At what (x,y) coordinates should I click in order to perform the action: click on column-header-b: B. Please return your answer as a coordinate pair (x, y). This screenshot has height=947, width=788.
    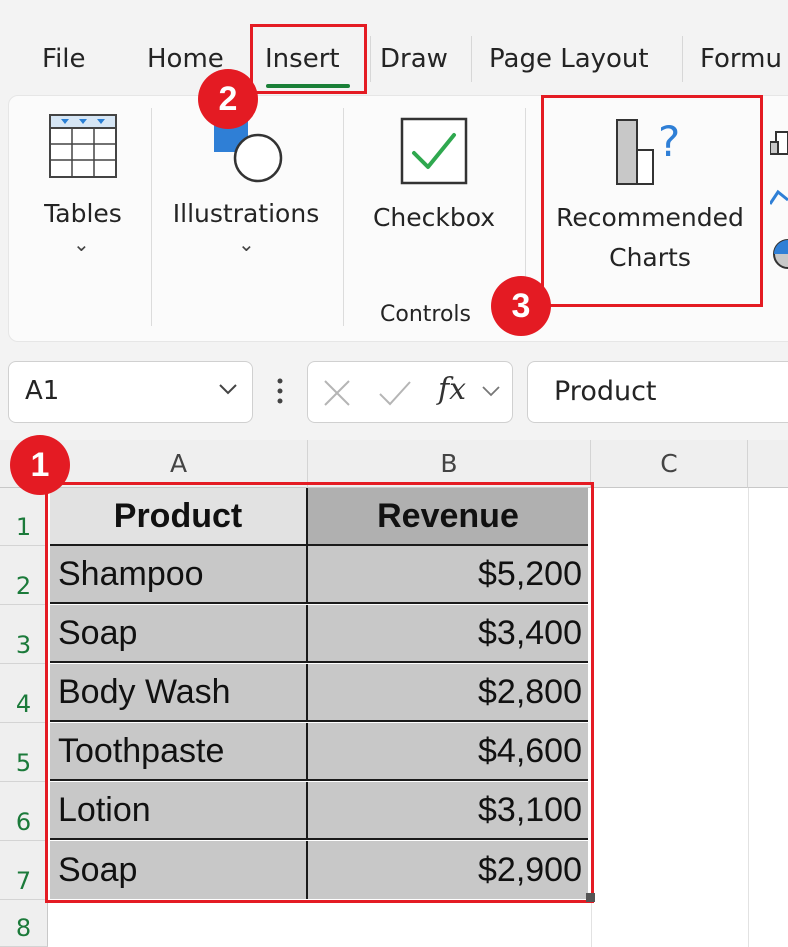
    Looking at the image, I should click on (449, 464).